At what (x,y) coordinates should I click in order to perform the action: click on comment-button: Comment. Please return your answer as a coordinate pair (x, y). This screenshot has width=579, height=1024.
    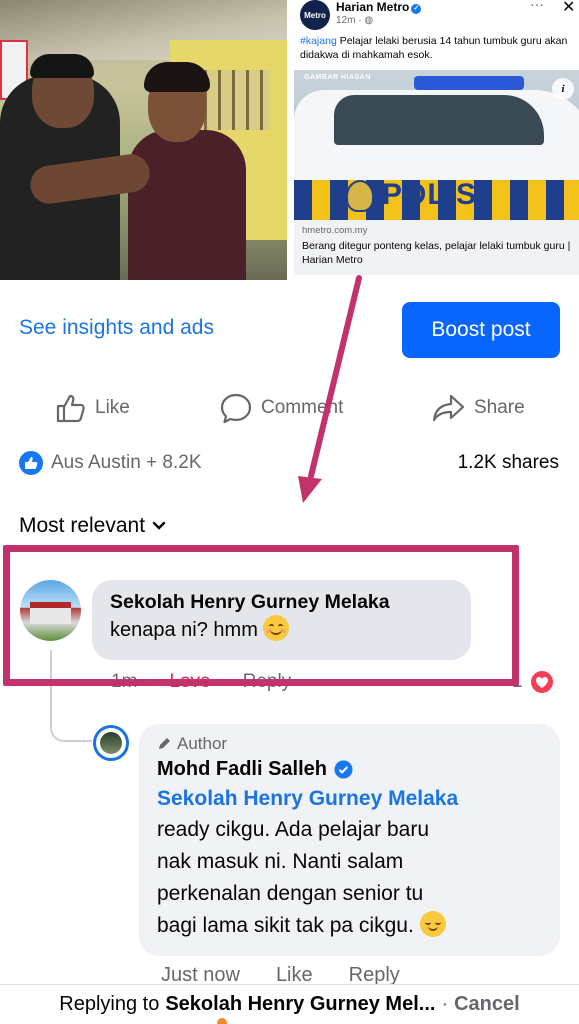
    Looking at the image, I should click on (281, 408).